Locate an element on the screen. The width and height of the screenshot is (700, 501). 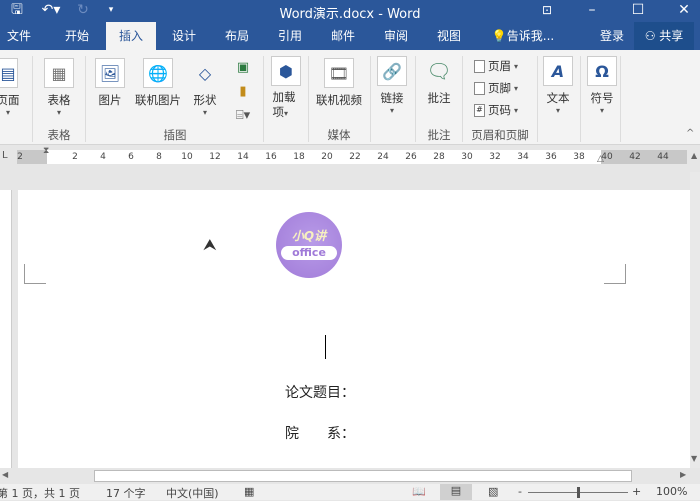
ruler-number: 18 is located at coordinates (299, 157).